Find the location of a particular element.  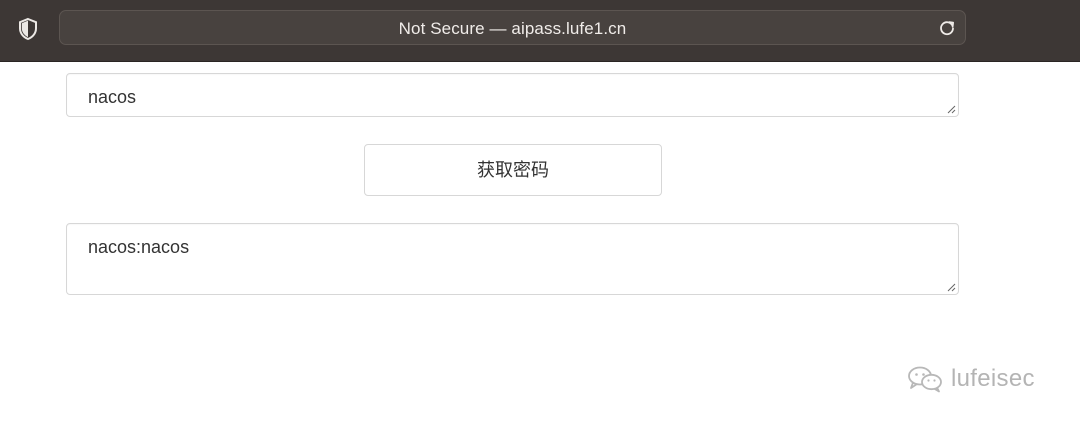

input-value: nacos is located at coordinates (112, 97).